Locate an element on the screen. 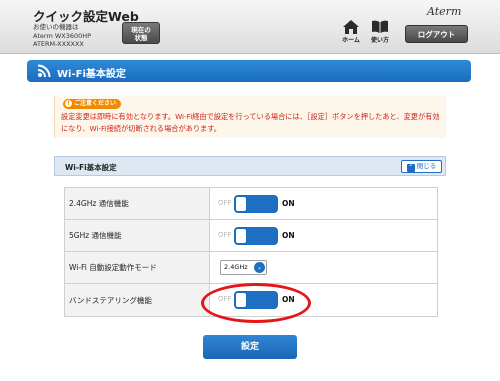  exclamation-icon: ! is located at coordinates (68, 103).